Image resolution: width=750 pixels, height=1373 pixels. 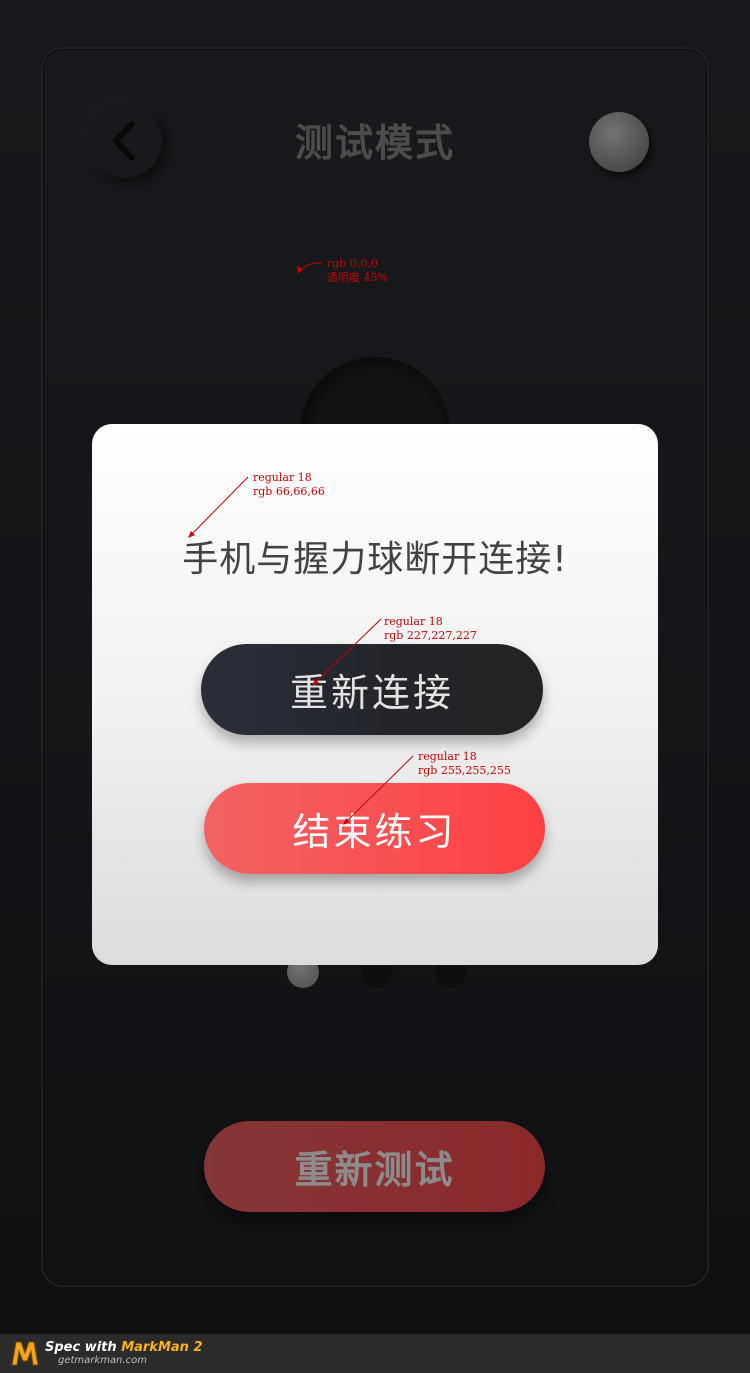 What do you see at coordinates (162, 1347) in the screenshot?
I see `markman-brand: MarkMan 2` at bounding box center [162, 1347].